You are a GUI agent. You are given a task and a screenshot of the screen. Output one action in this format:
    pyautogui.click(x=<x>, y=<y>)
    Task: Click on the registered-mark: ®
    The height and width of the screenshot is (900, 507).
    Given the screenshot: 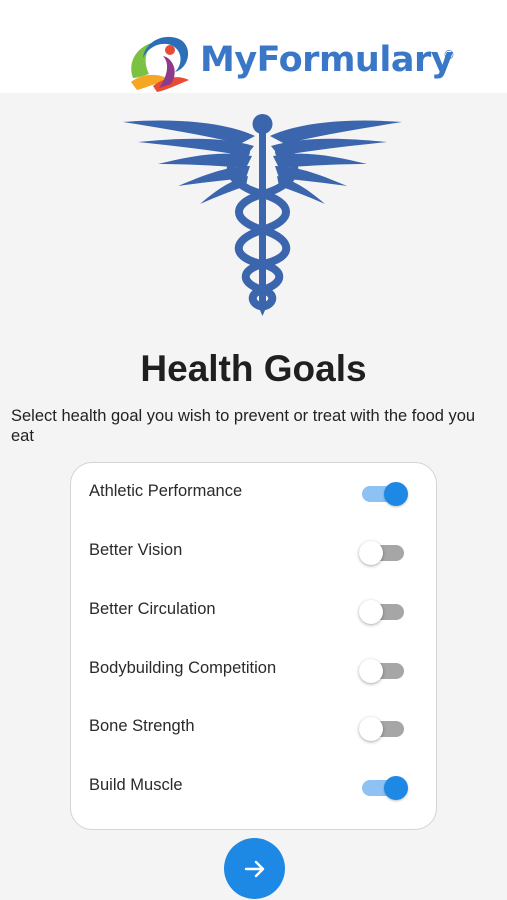 What is the action you would take?
    pyautogui.click(x=449, y=55)
    